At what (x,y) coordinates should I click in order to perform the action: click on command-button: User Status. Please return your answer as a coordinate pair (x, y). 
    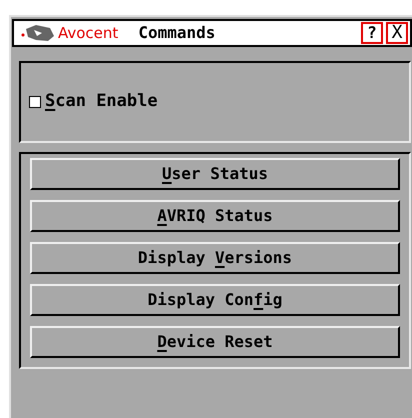
    Looking at the image, I should click on (215, 174).